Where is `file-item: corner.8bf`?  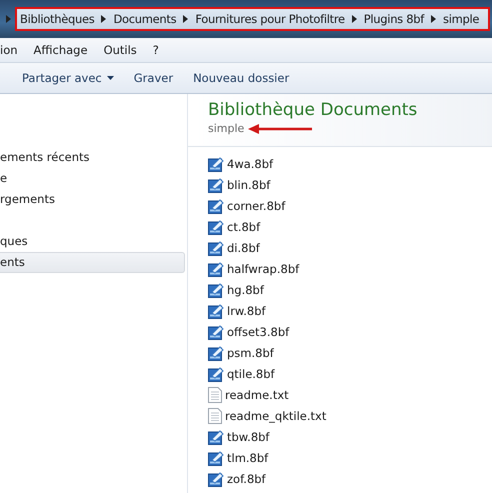
file-item: corner.8bf is located at coordinates (247, 205).